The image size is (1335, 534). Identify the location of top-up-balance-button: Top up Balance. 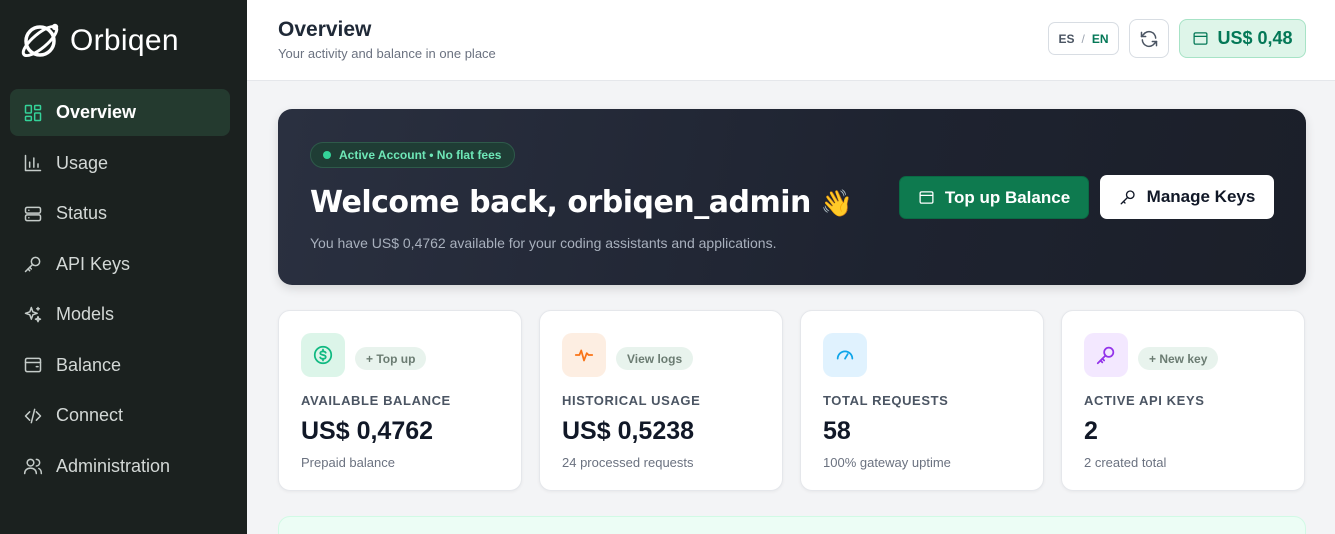
(994, 197).